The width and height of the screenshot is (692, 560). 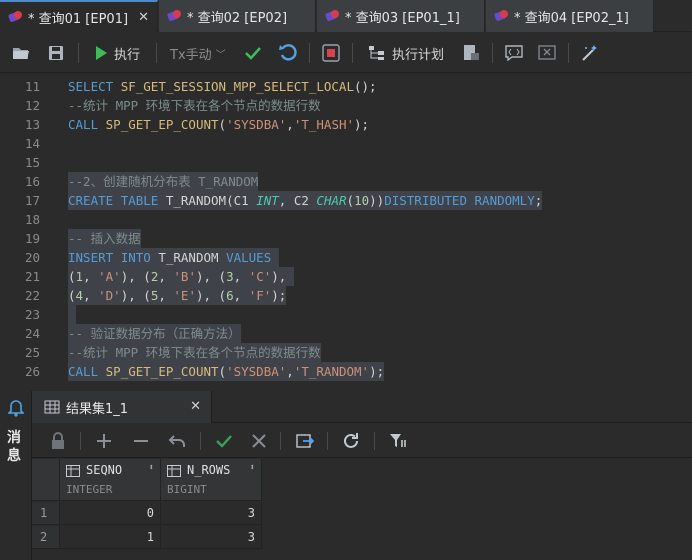 What do you see at coordinates (425, 200) in the screenshot?
I see `code-token: DISTRIBUTED` at bounding box center [425, 200].